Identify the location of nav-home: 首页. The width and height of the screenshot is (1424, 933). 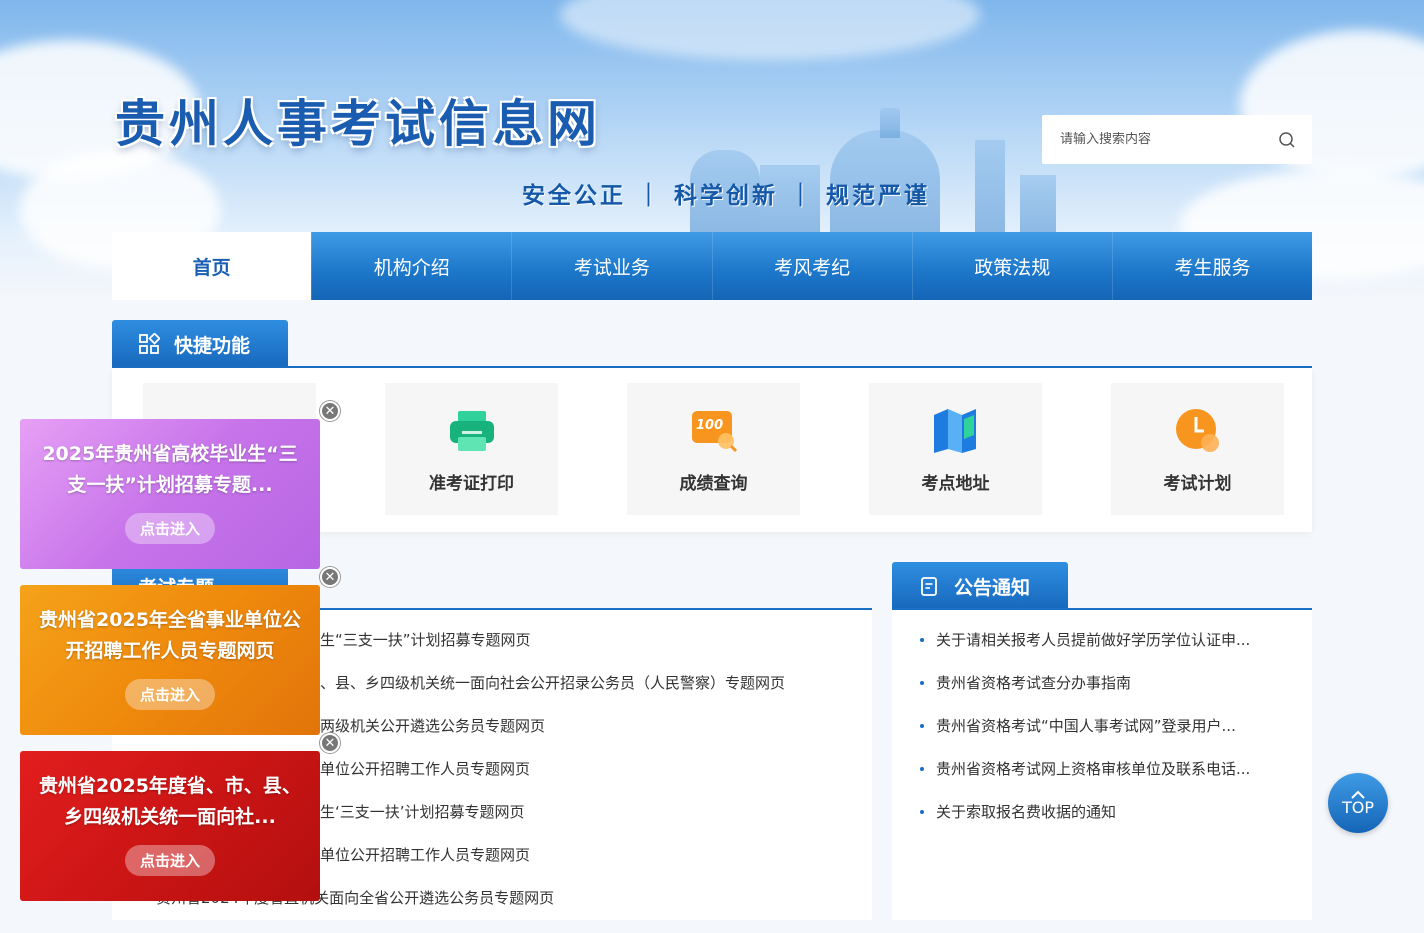
(212, 266).